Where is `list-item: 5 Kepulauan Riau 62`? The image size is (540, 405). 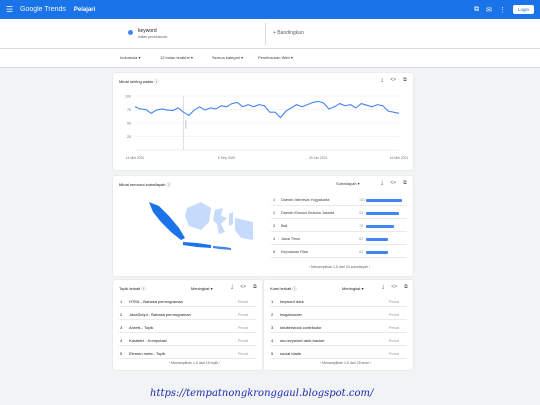
list-item: 5 Kepulauan Riau 62 is located at coordinates (339, 252).